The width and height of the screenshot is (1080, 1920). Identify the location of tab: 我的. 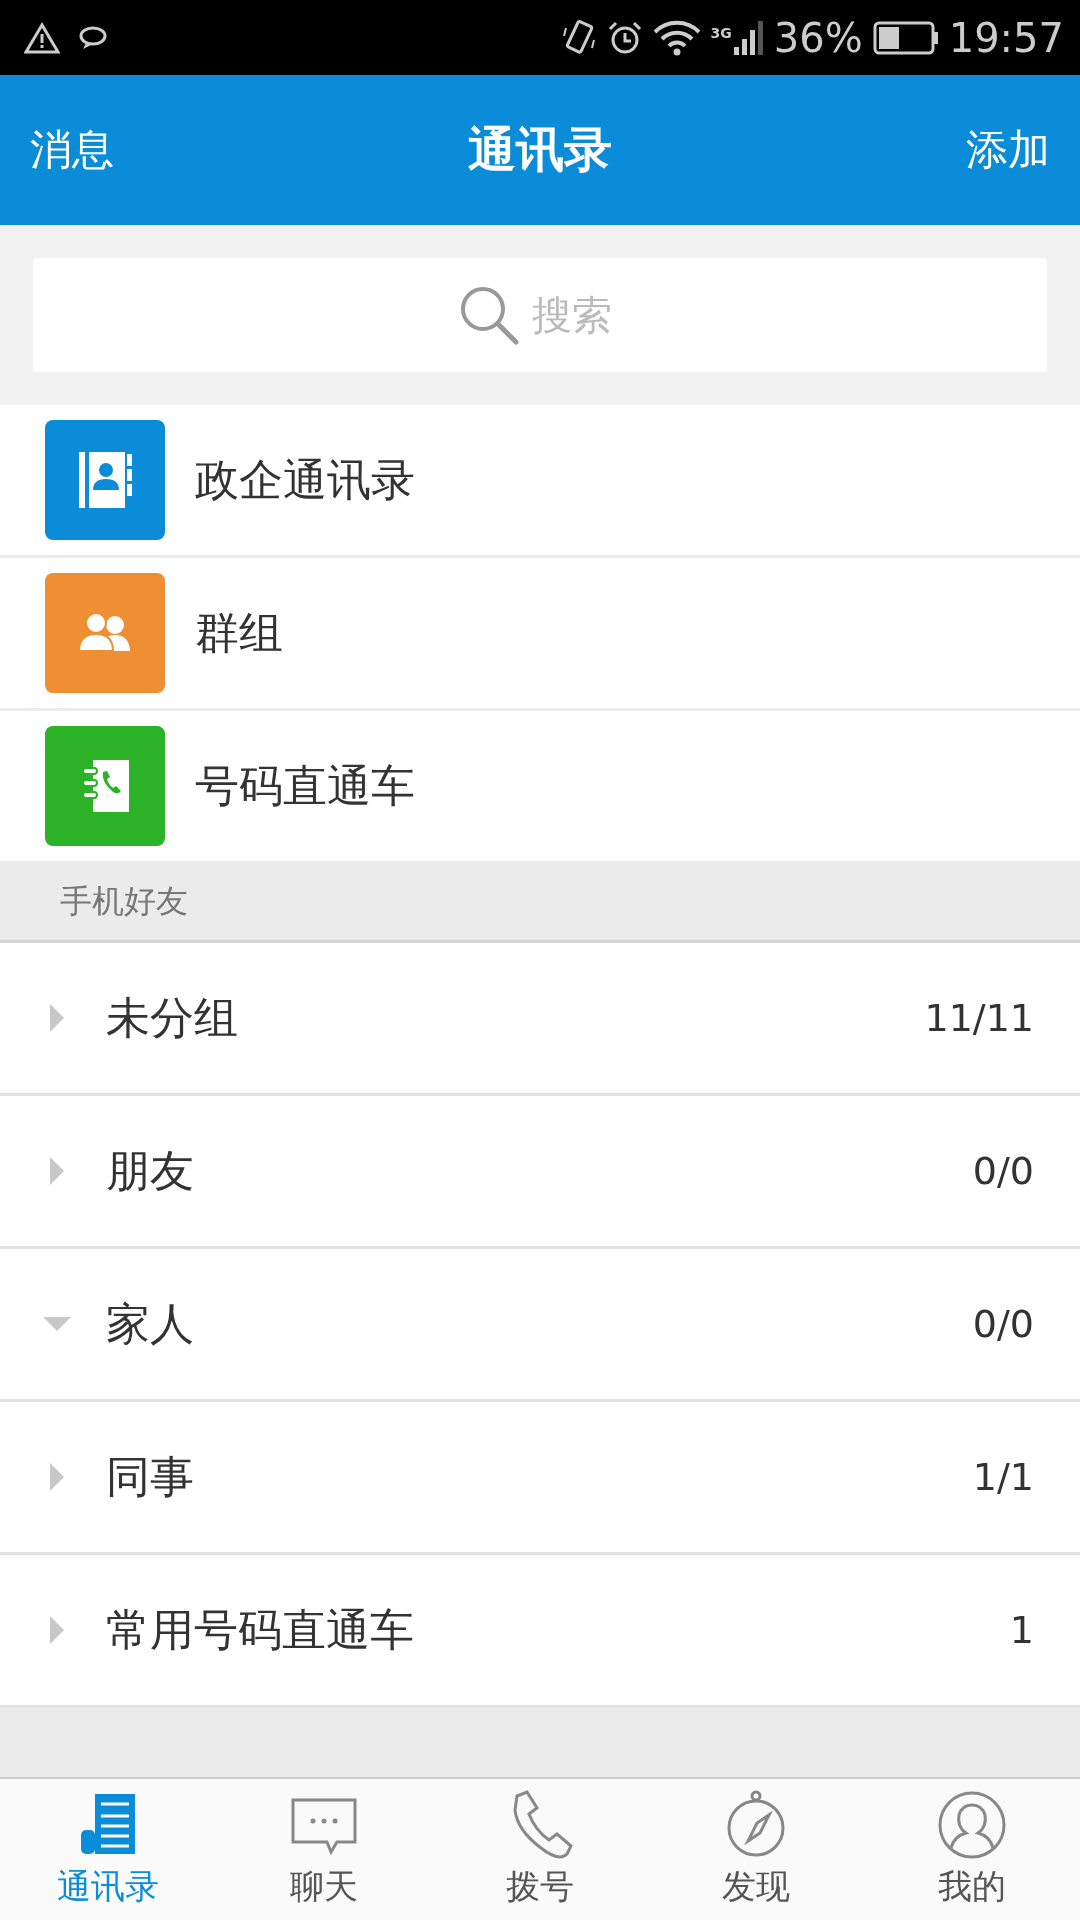
(972, 1849).